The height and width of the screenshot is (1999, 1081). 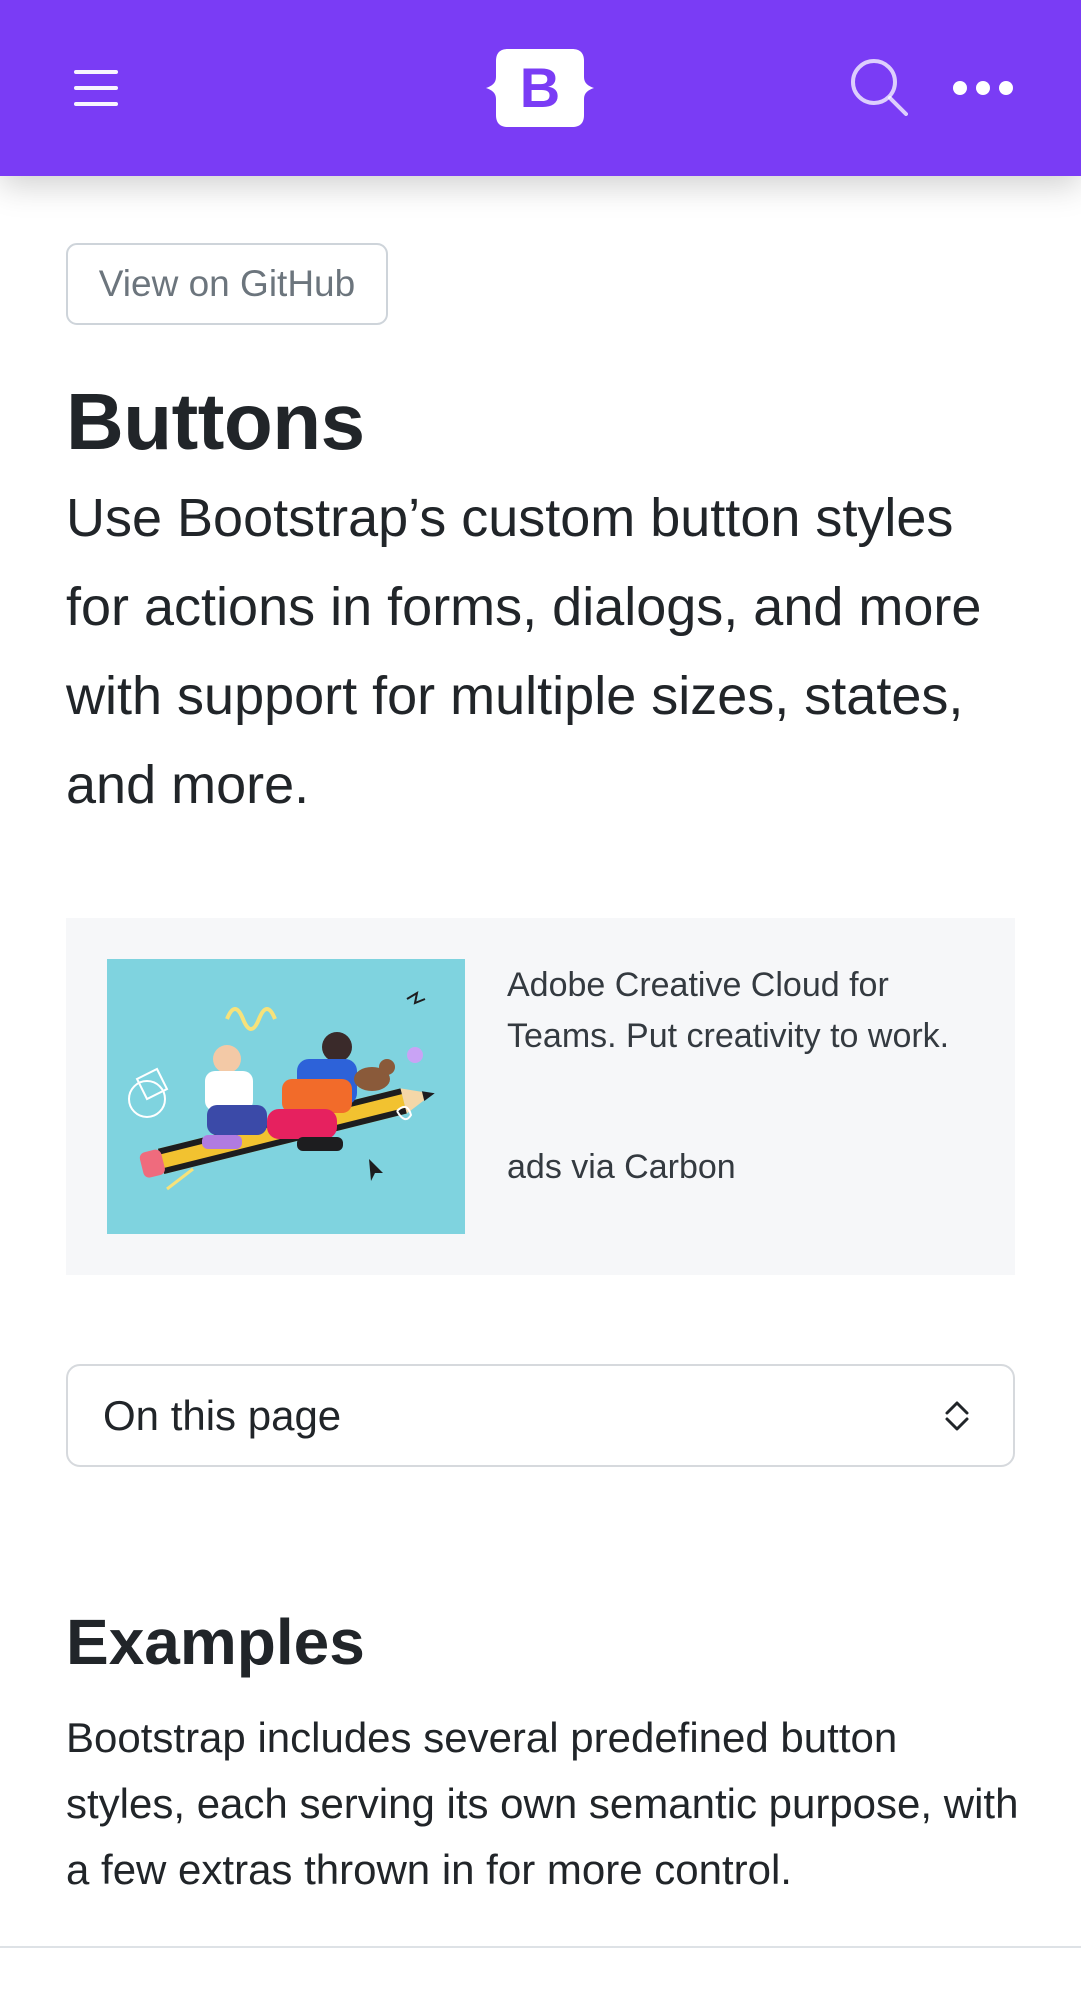 What do you see at coordinates (983, 88) in the screenshot?
I see `more-dots-icon` at bounding box center [983, 88].